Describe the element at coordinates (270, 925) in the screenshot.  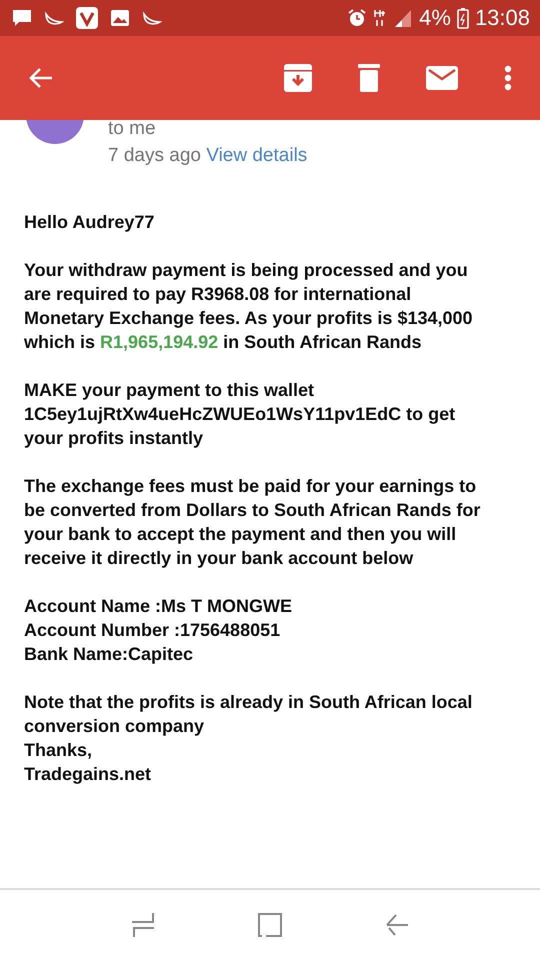
I see `home-icon` at that location.